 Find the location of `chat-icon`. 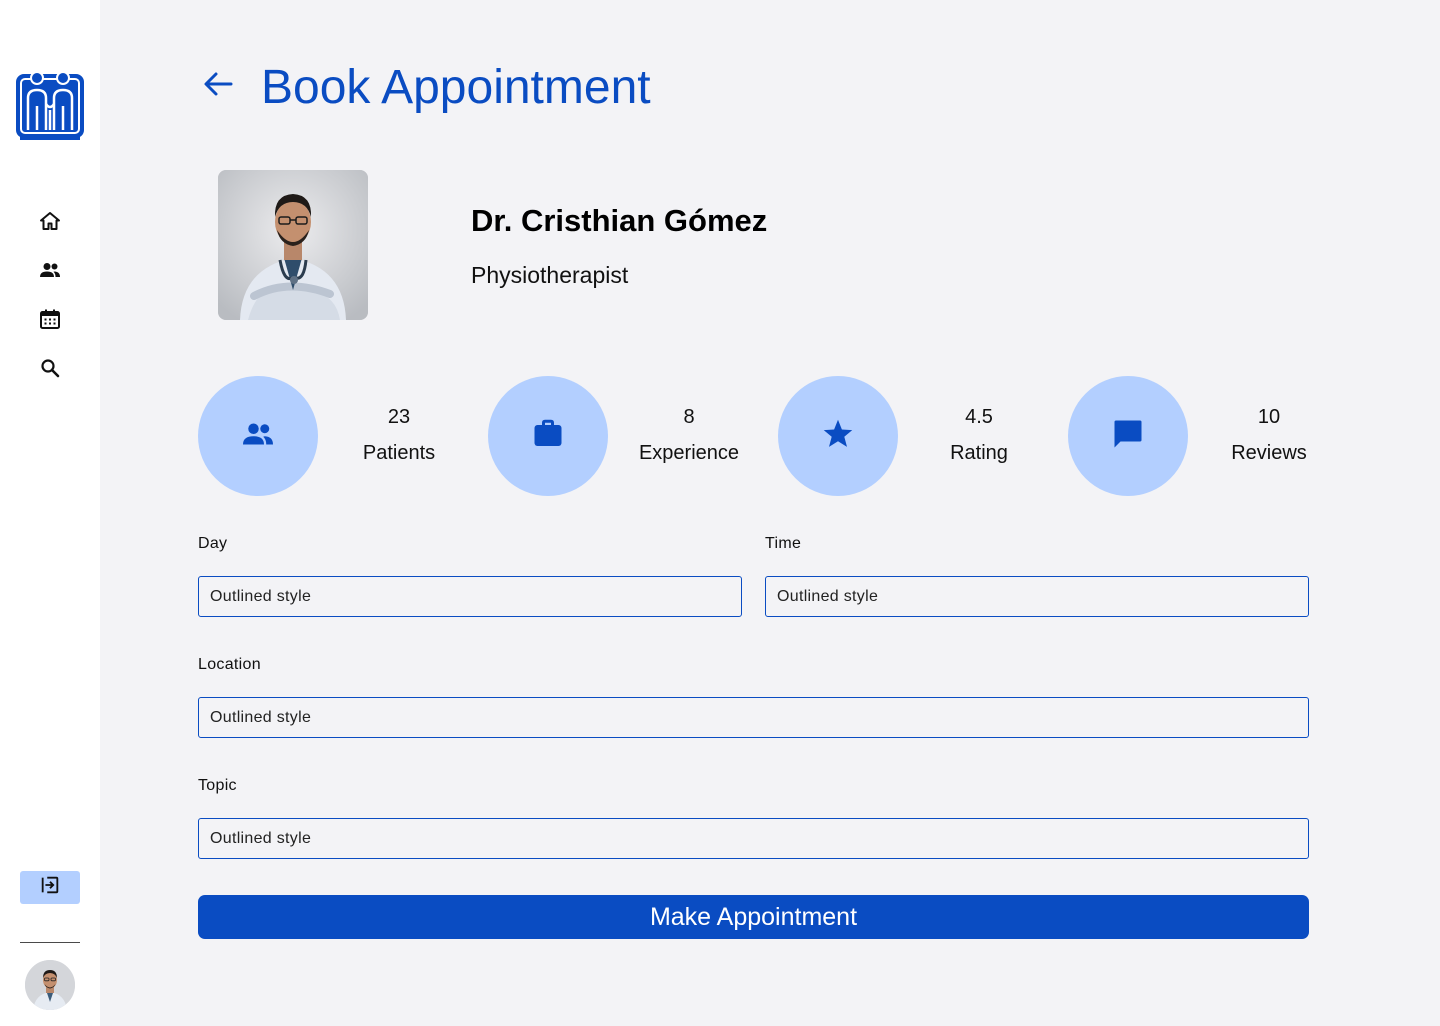

chat-icon is located at coordinates (1128, 436).